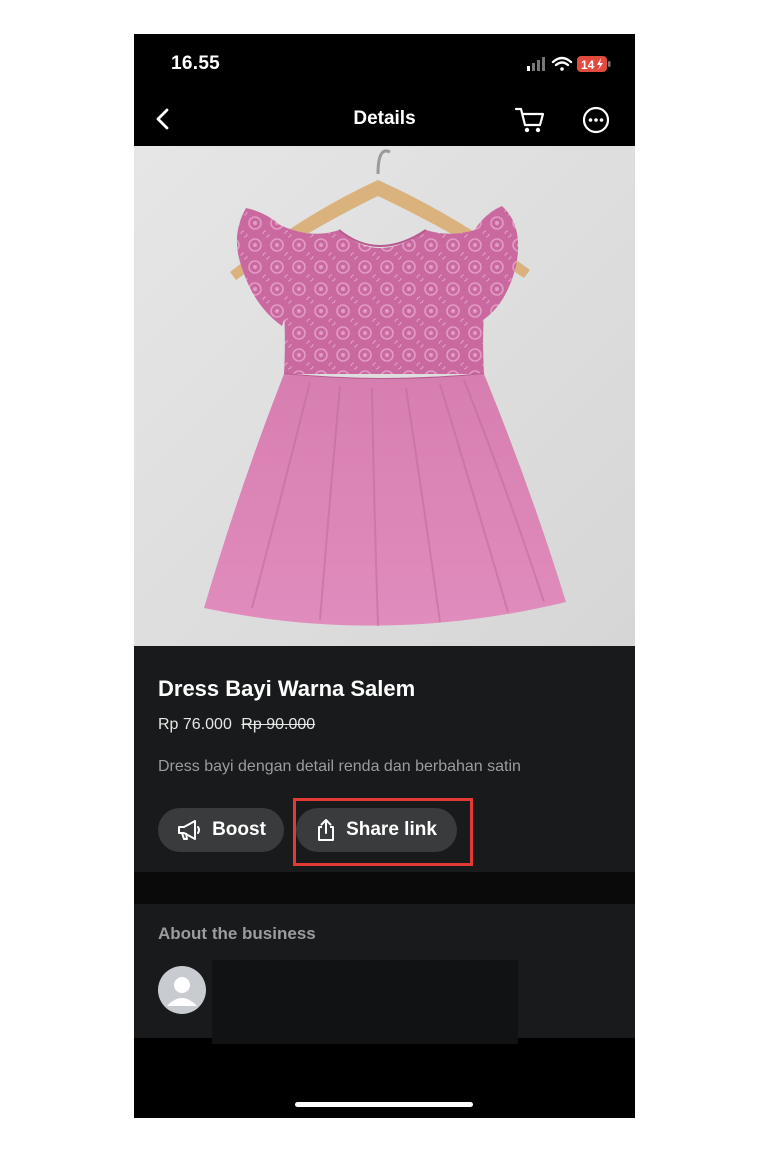 Image resolution: width=768 pixels, height=1152 pixels. I want to click on boost-label: Boost, so click(239, 829).